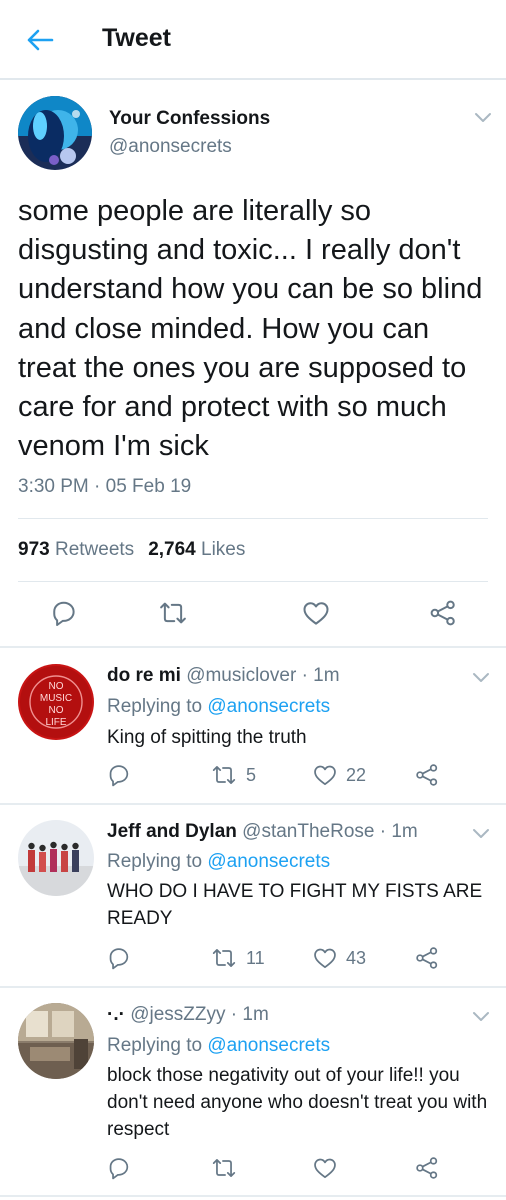  I want to click on reply-text: King of spitting the truth, so click(207, 737).